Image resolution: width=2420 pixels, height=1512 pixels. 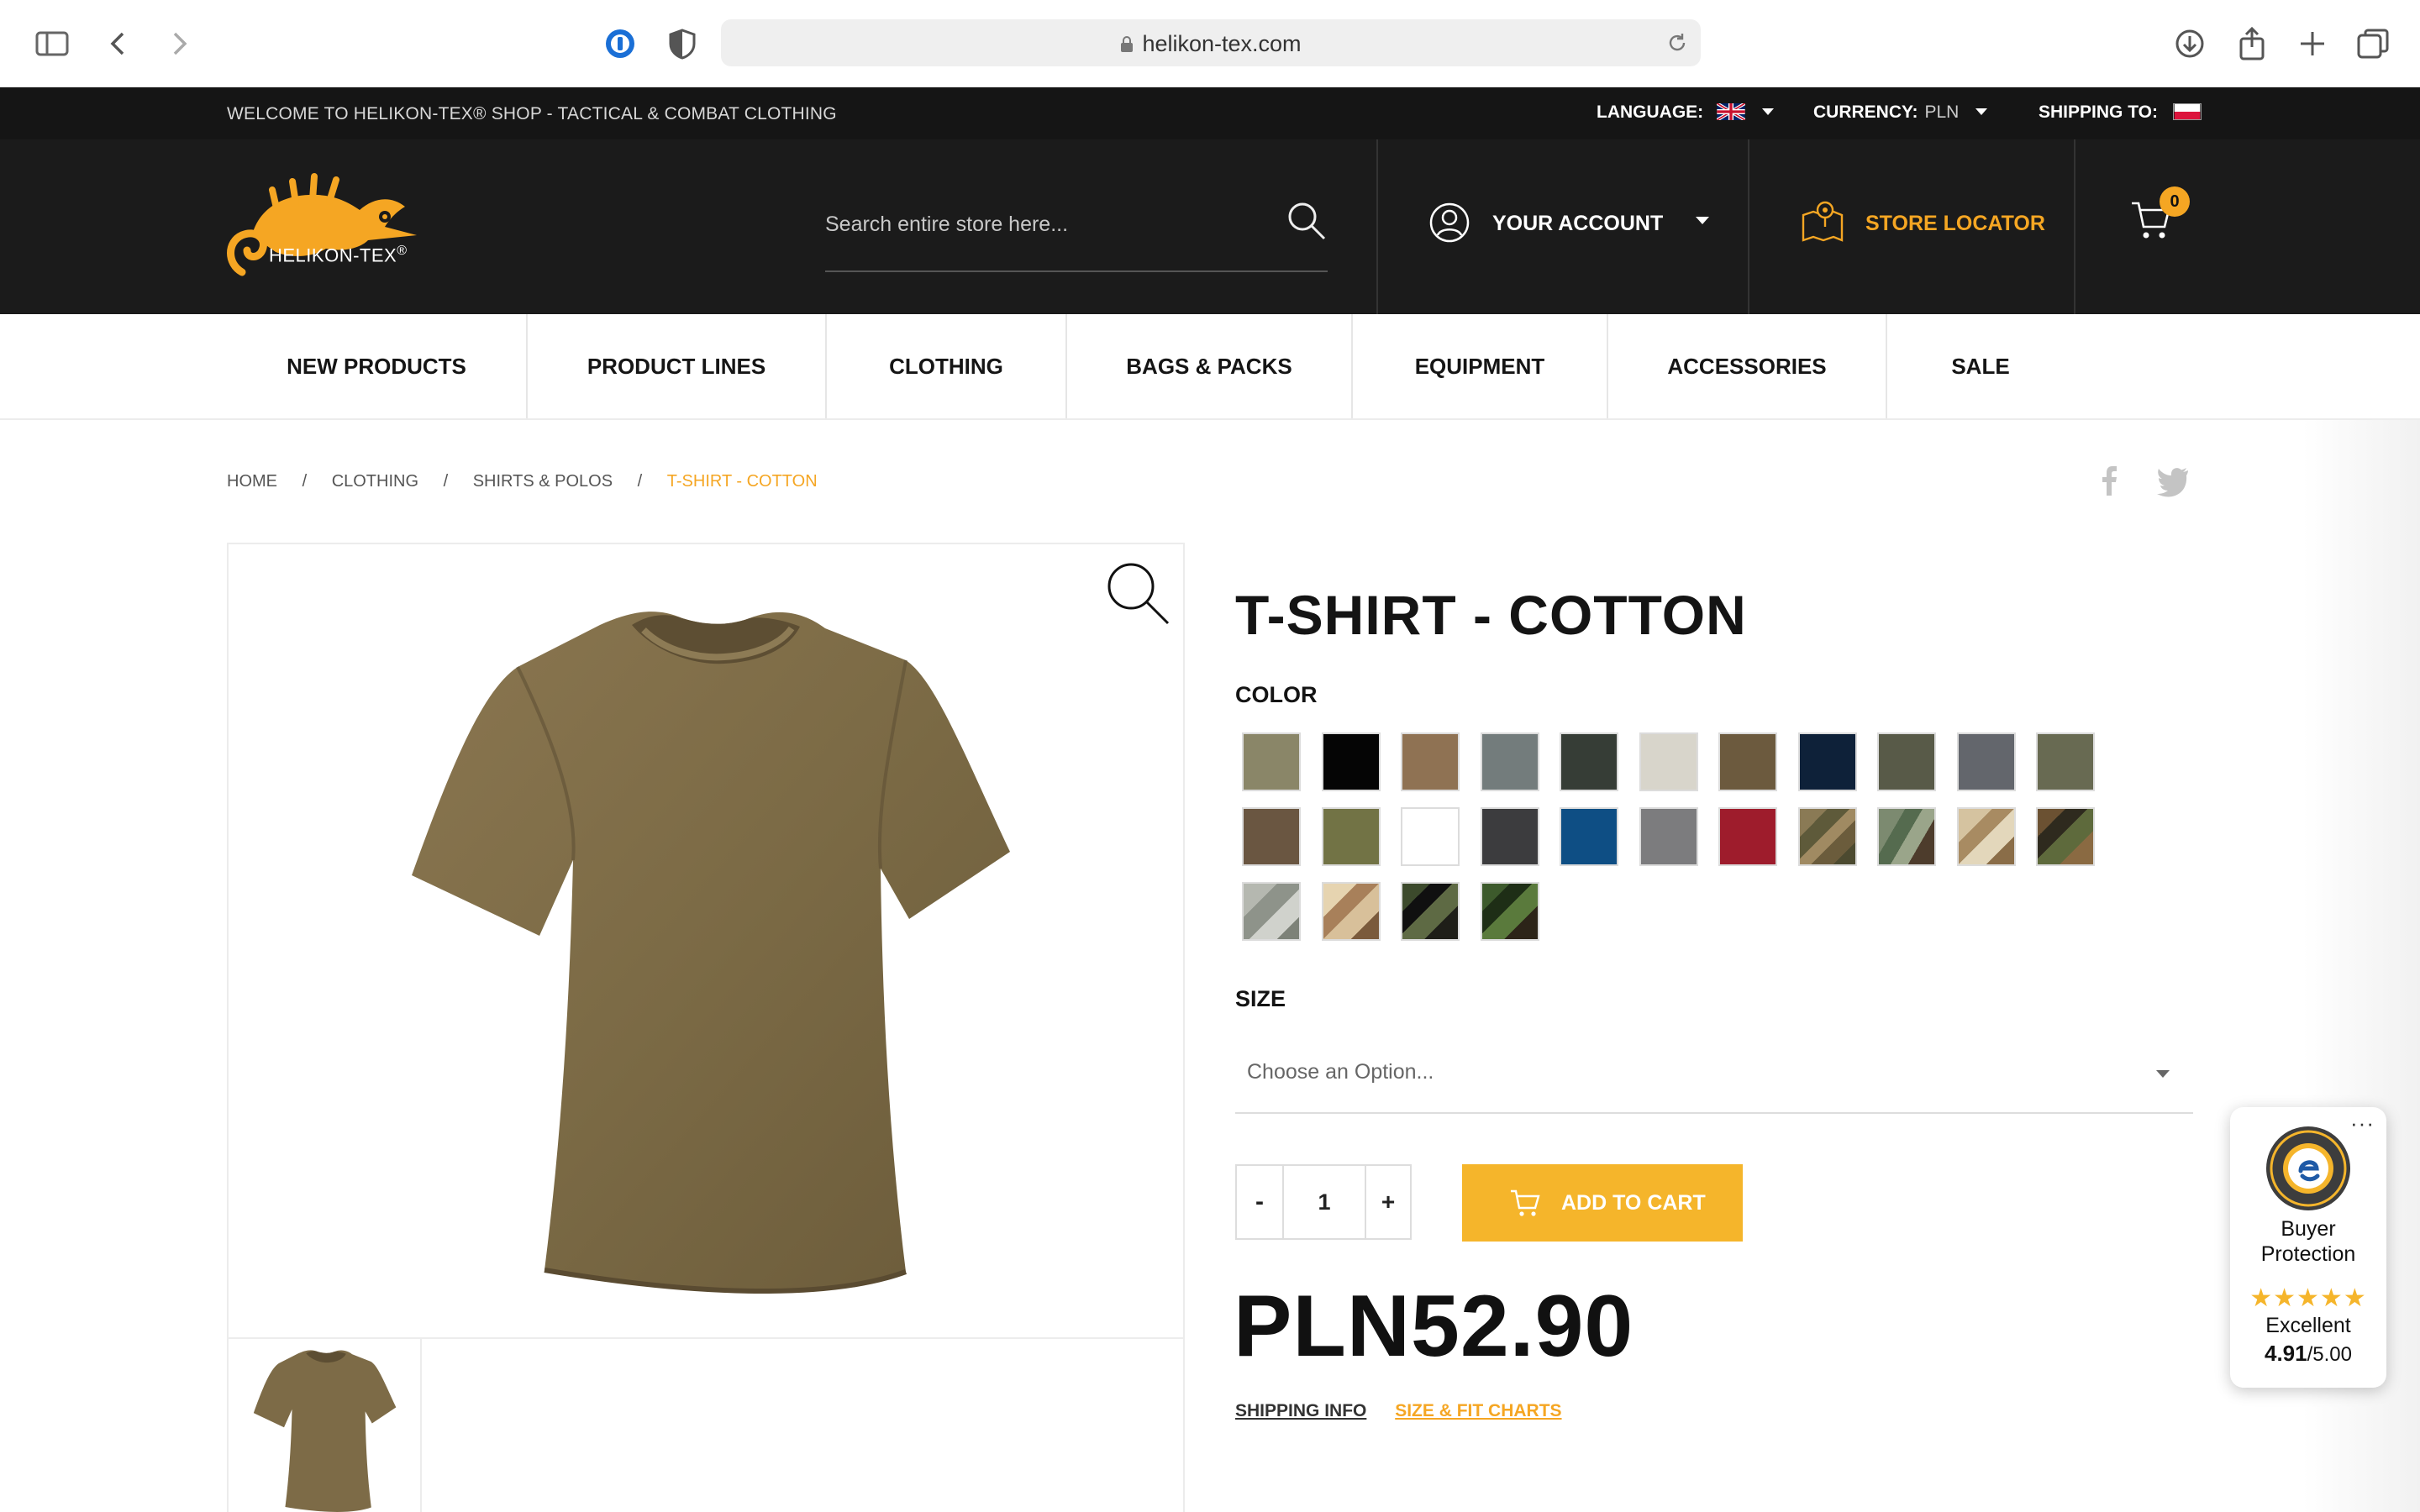 What do you see at coordinates (1677, 43) in the screenshot?
I see `reload-icon` at bounding box center [1677, 43].